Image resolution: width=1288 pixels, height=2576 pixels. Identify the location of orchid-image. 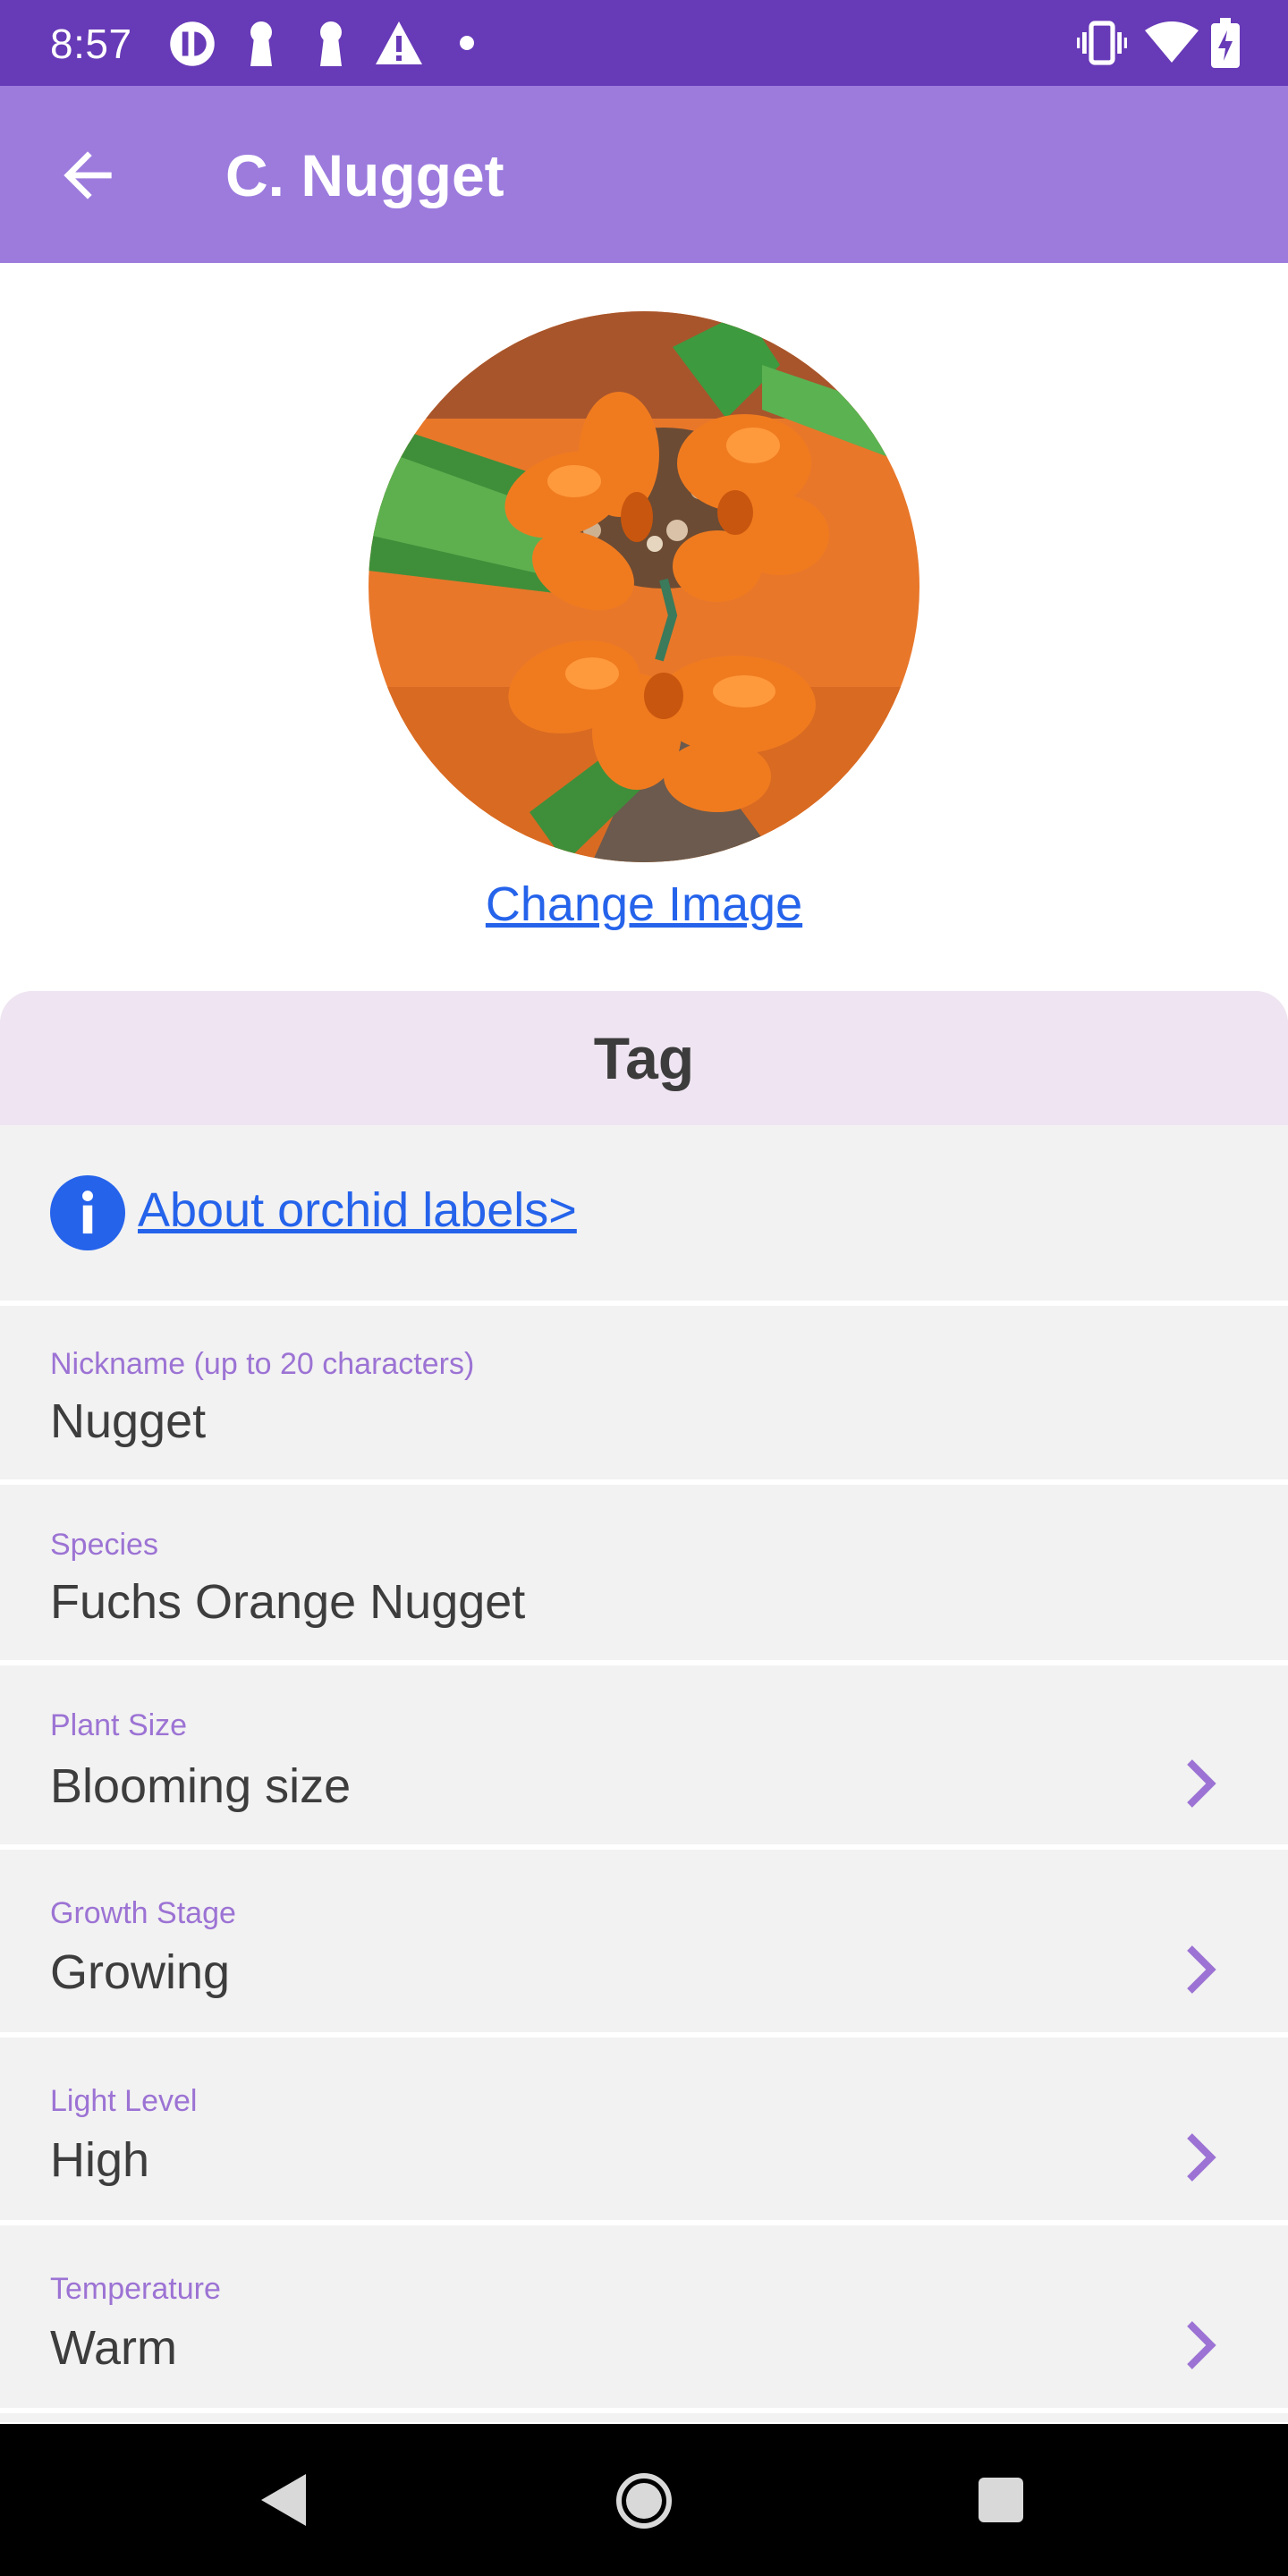
(644, 586).